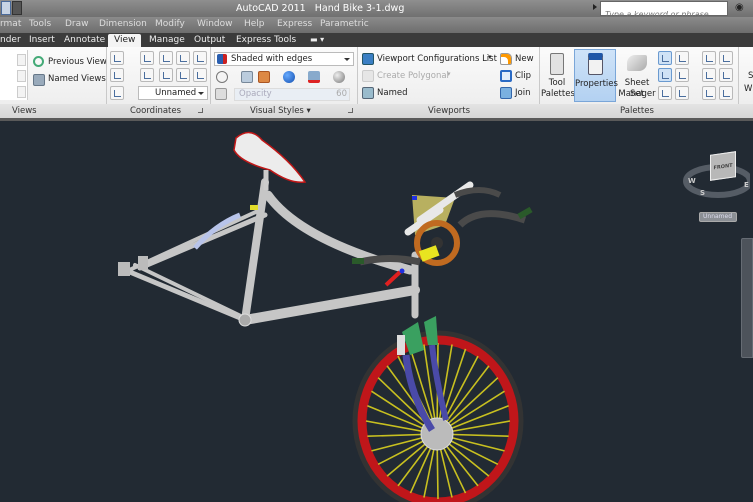  Describe the element at coordinates (6, 8) in the screenshot. I see `quick-access-icon` at that location.